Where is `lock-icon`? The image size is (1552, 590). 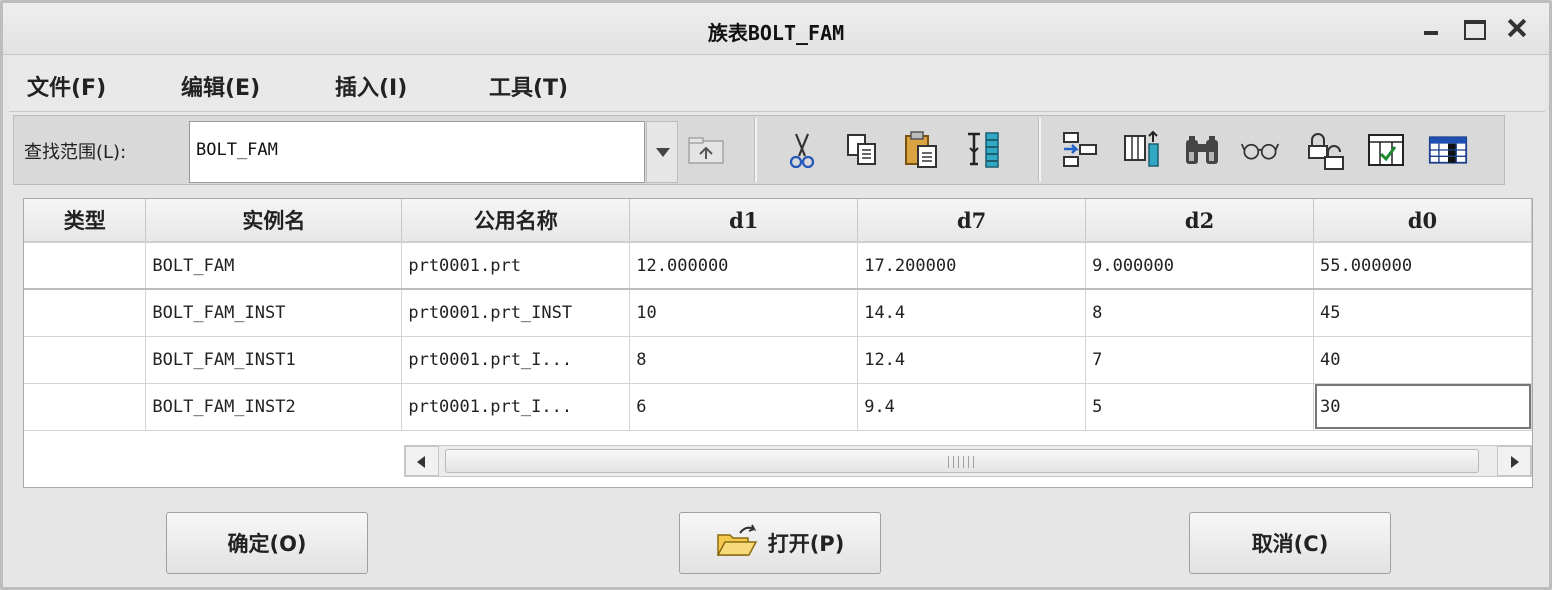
lock-icon is located at coordinates (1326, 150).